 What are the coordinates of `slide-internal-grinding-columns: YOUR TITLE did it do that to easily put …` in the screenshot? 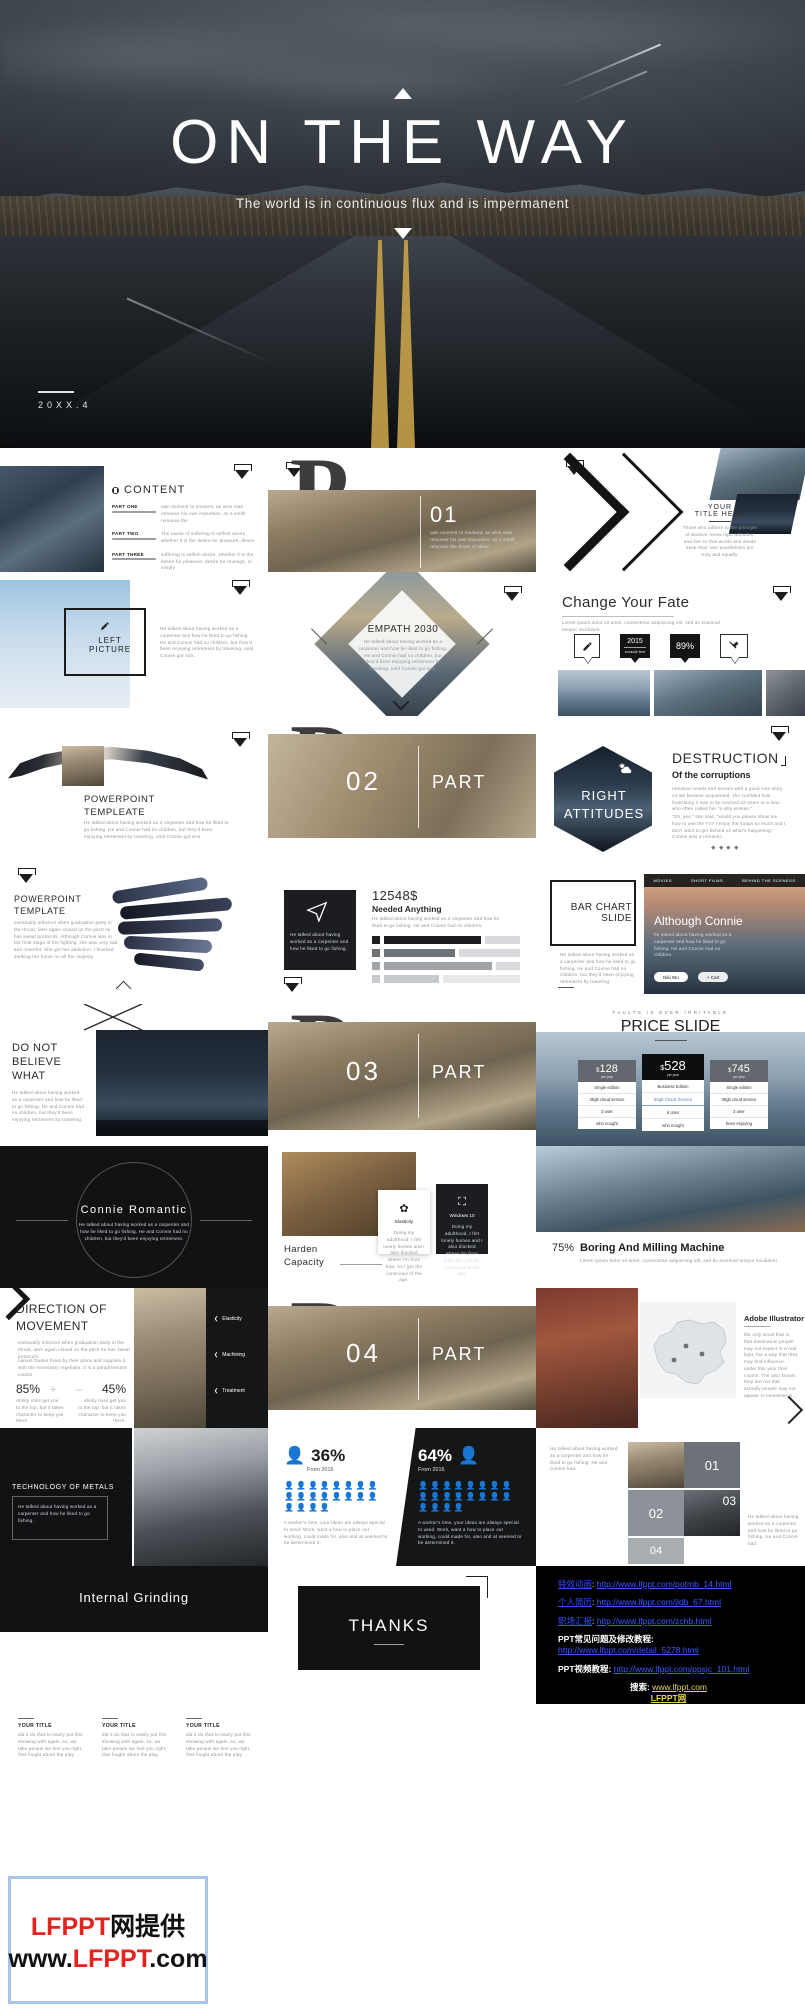 It's located at (134, 1740).